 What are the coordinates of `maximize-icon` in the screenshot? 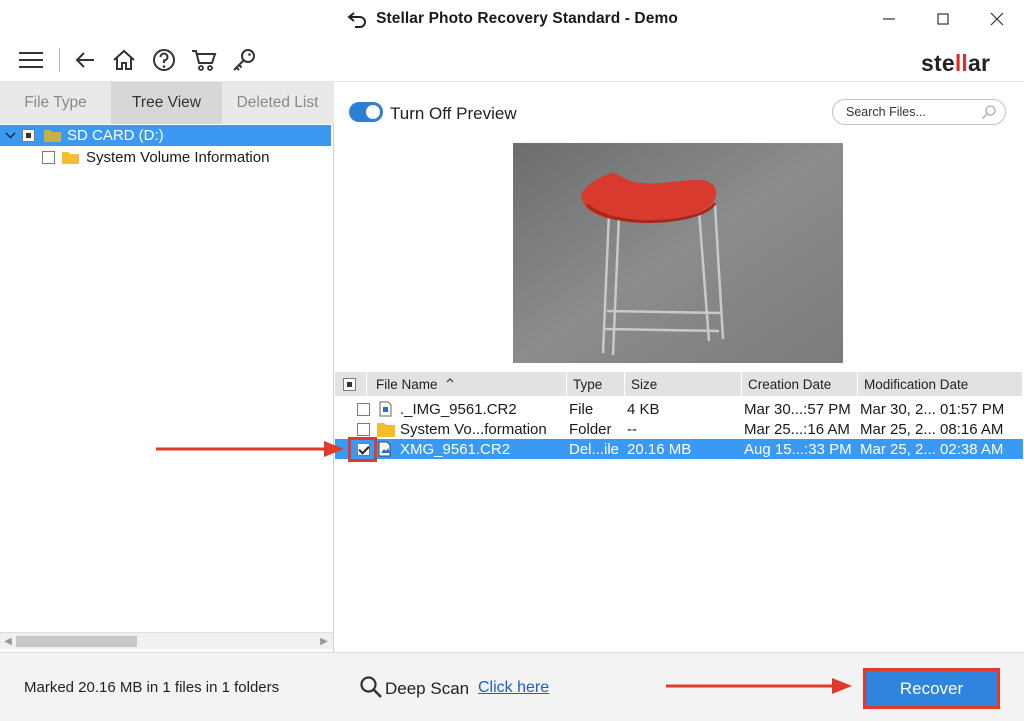 It's located at (943, 19).